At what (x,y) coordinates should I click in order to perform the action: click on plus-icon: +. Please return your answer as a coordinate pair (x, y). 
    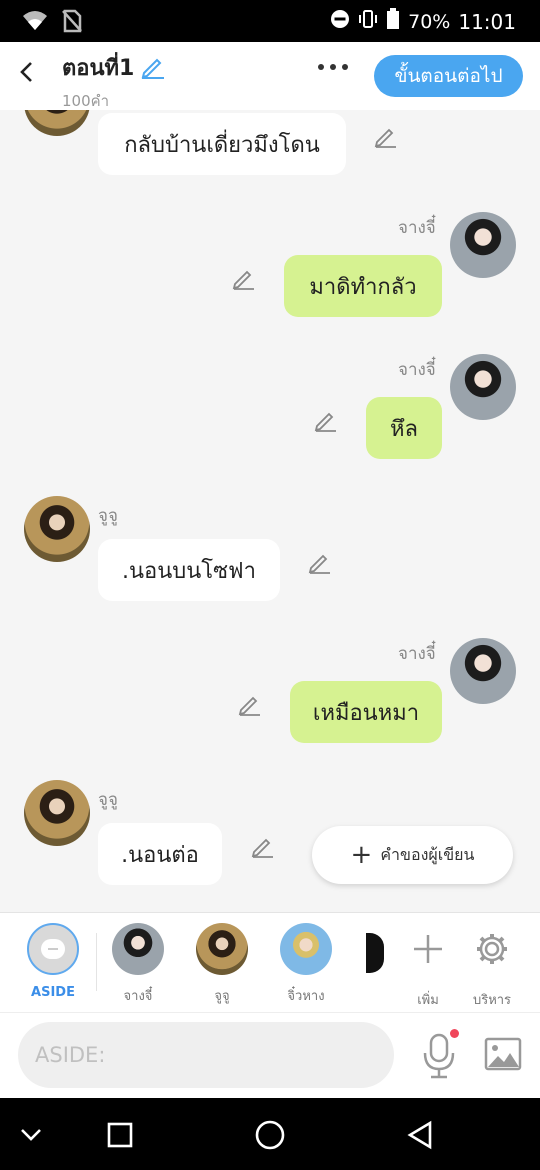
    Looking at the image, I should click on (361, 855).